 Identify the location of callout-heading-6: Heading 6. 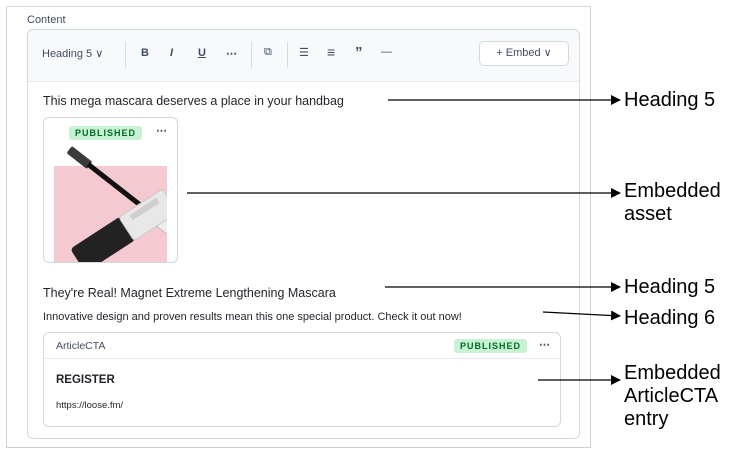
(670, 318).